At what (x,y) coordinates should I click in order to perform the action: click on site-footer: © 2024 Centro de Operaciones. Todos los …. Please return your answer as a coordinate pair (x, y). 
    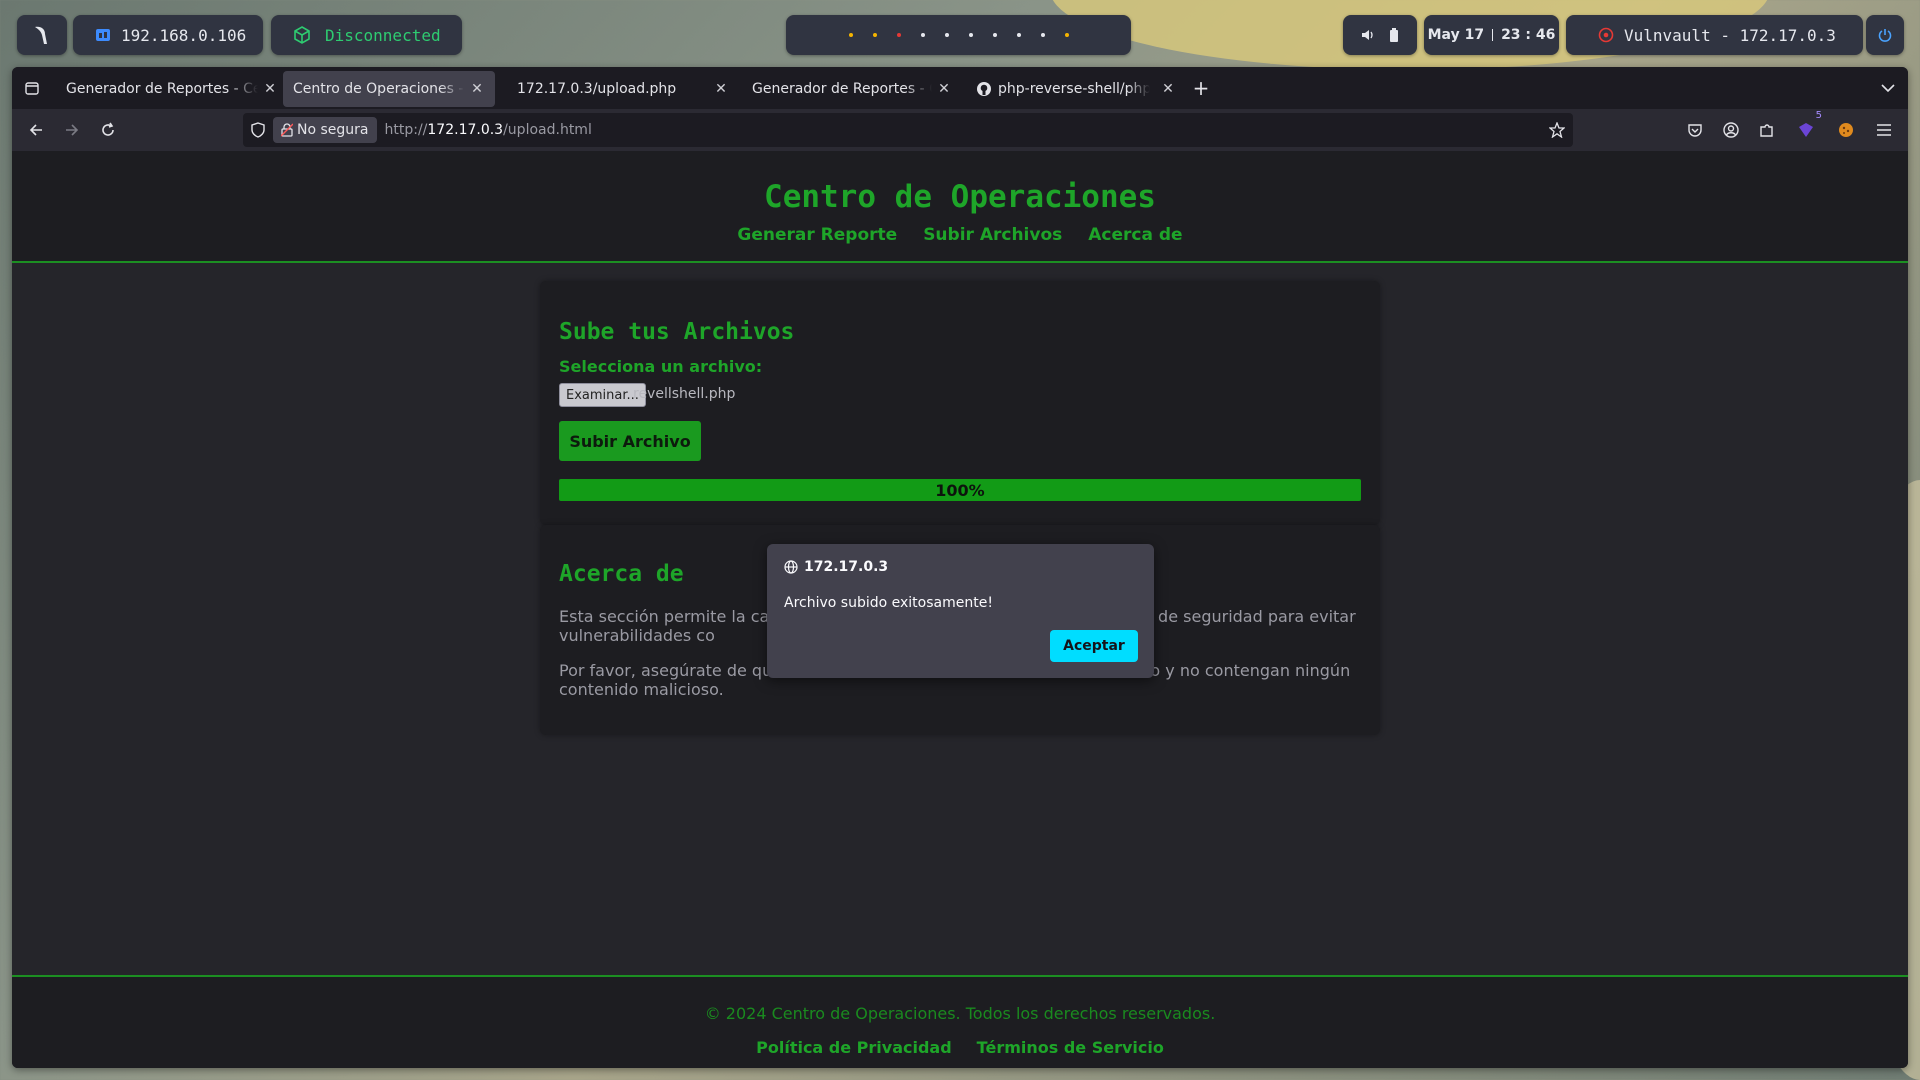
    Looking at the image, I should click on (960, 1021).